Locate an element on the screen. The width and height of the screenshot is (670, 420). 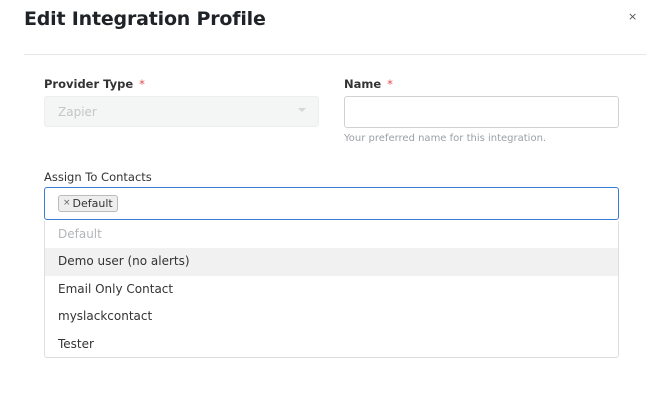
tag-remove-icon: × is located at coordinates (67, 203).